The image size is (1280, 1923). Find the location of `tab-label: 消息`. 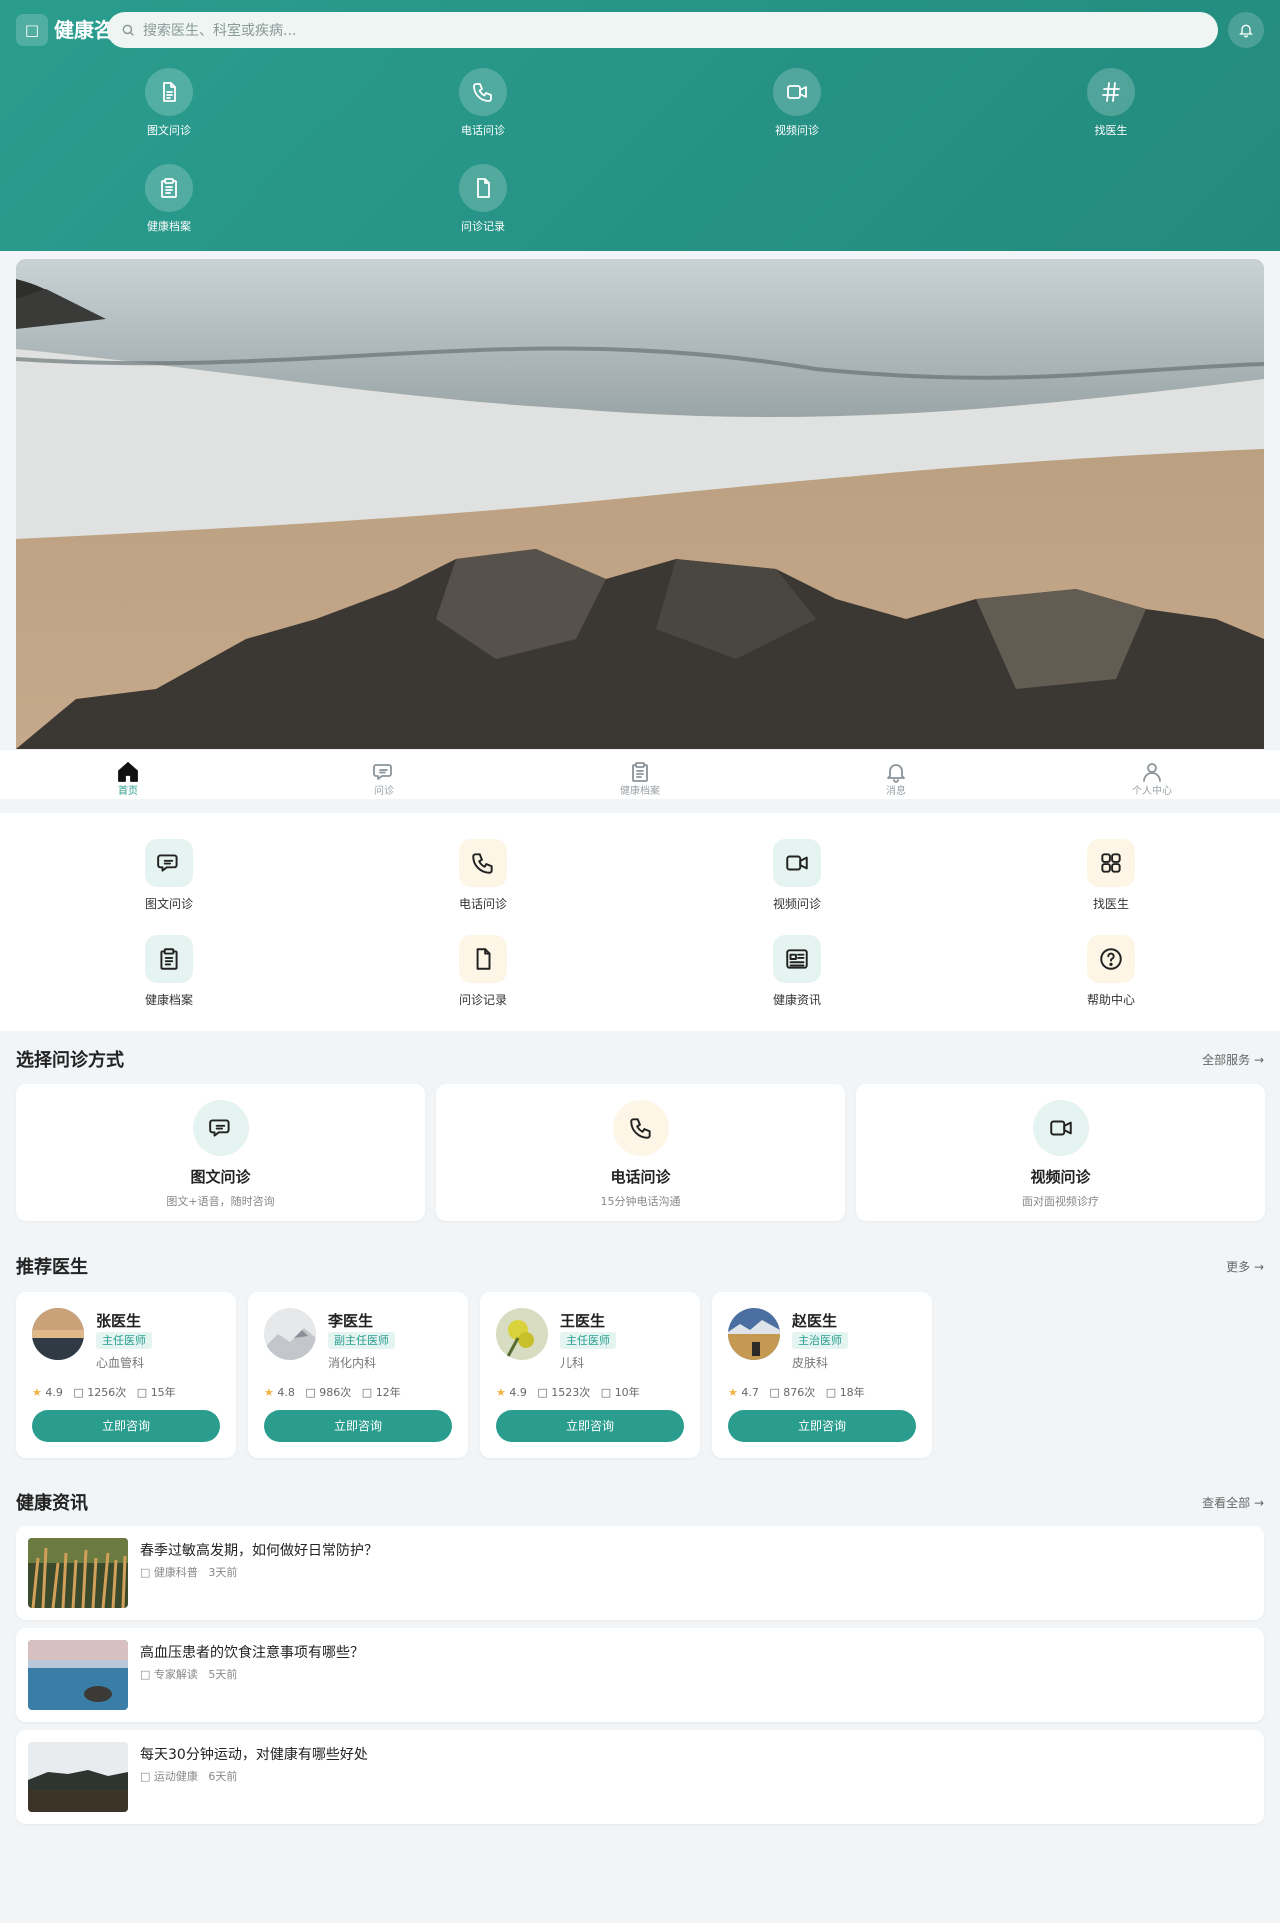

tab-label: 消息 is located at coordinates (896, 791).